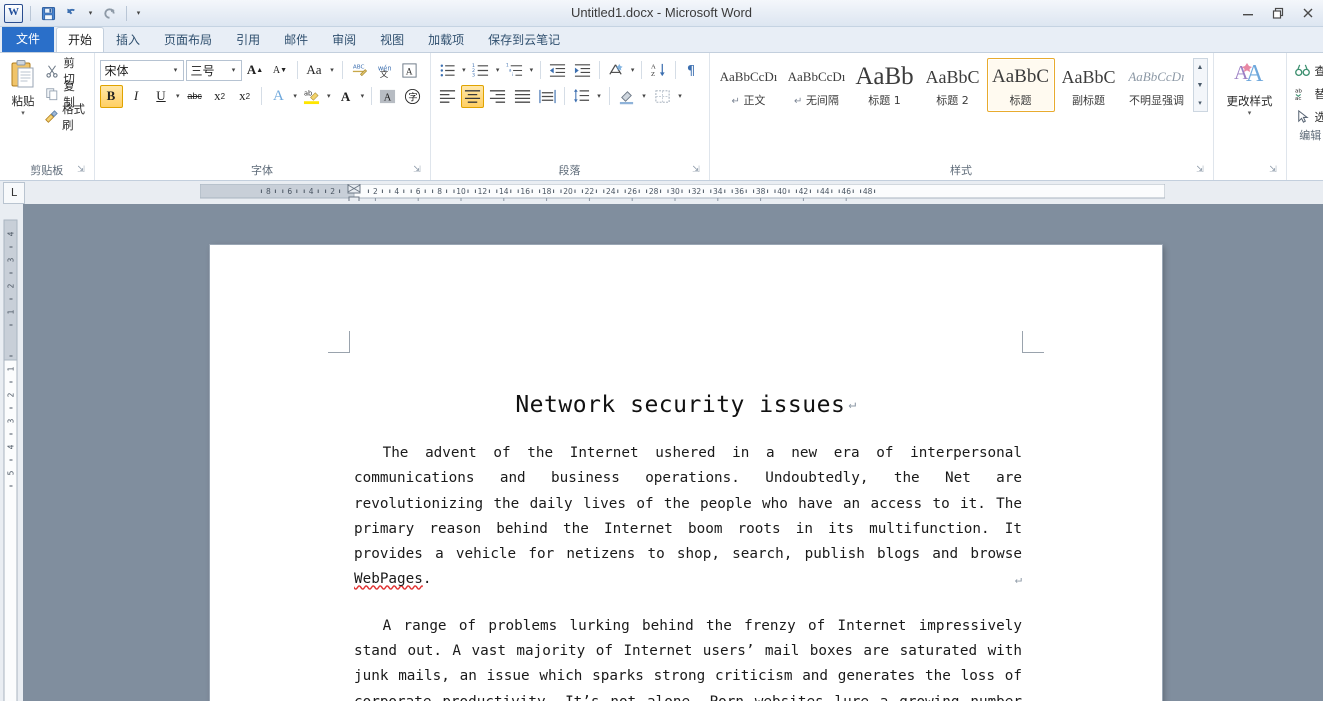 Image resolution: width=1323 pixels, height=701 pixels. Describe the element at coordinates (599, 96) in the screenshot. I see `line-spacing-dropdown-icon: ▾` at that location.